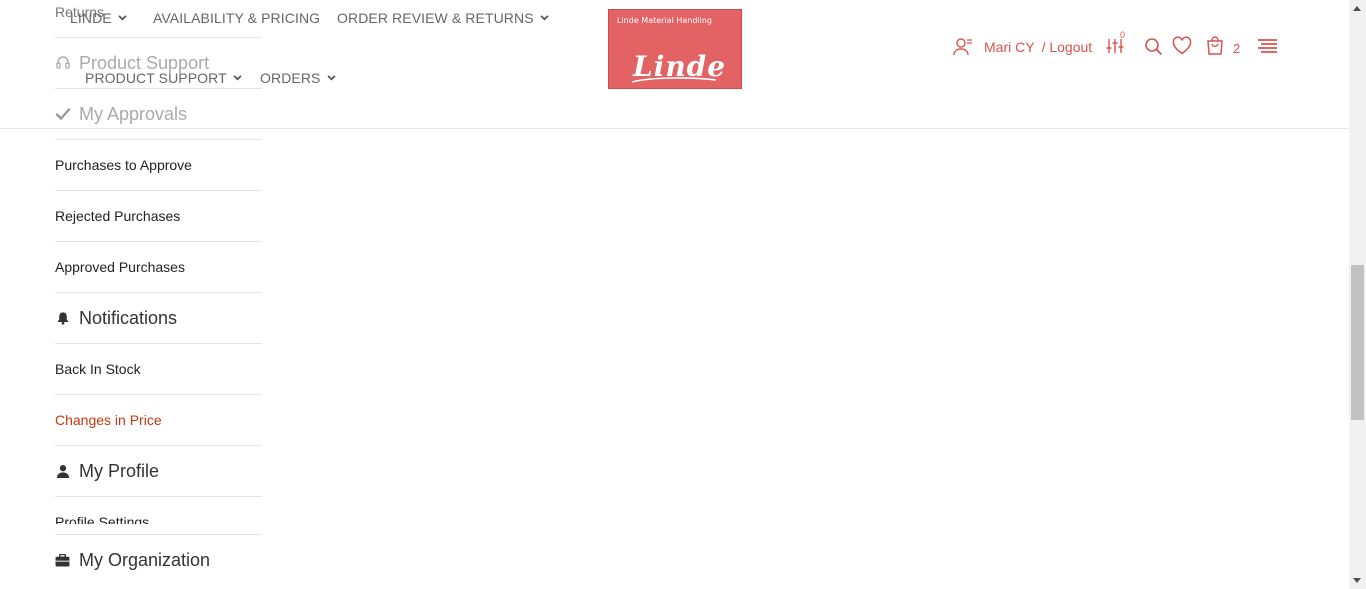  I want to click on nav-label: LINDE, so click(91, 18).